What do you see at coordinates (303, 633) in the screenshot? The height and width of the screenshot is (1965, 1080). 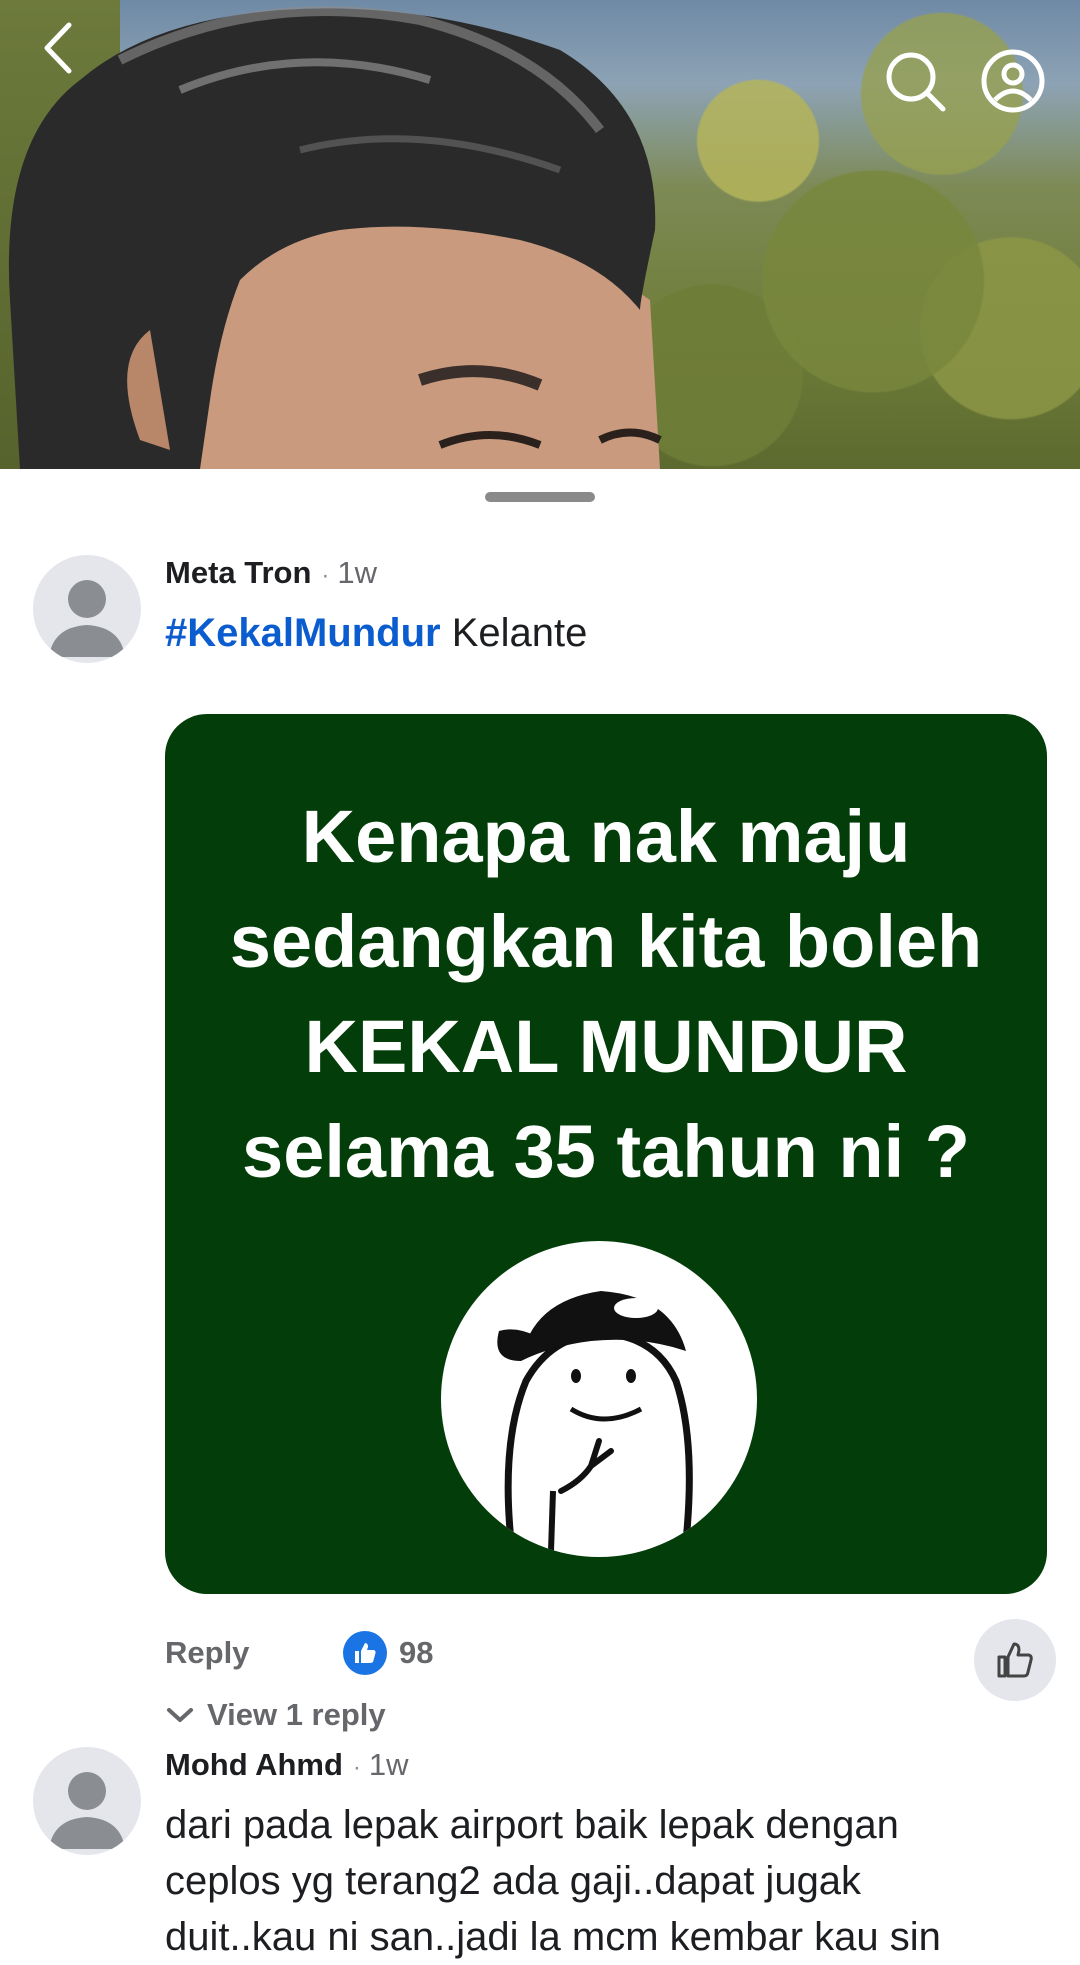 I see `hashtag-link: #KekalMundur` at bounding box center [303, 633].